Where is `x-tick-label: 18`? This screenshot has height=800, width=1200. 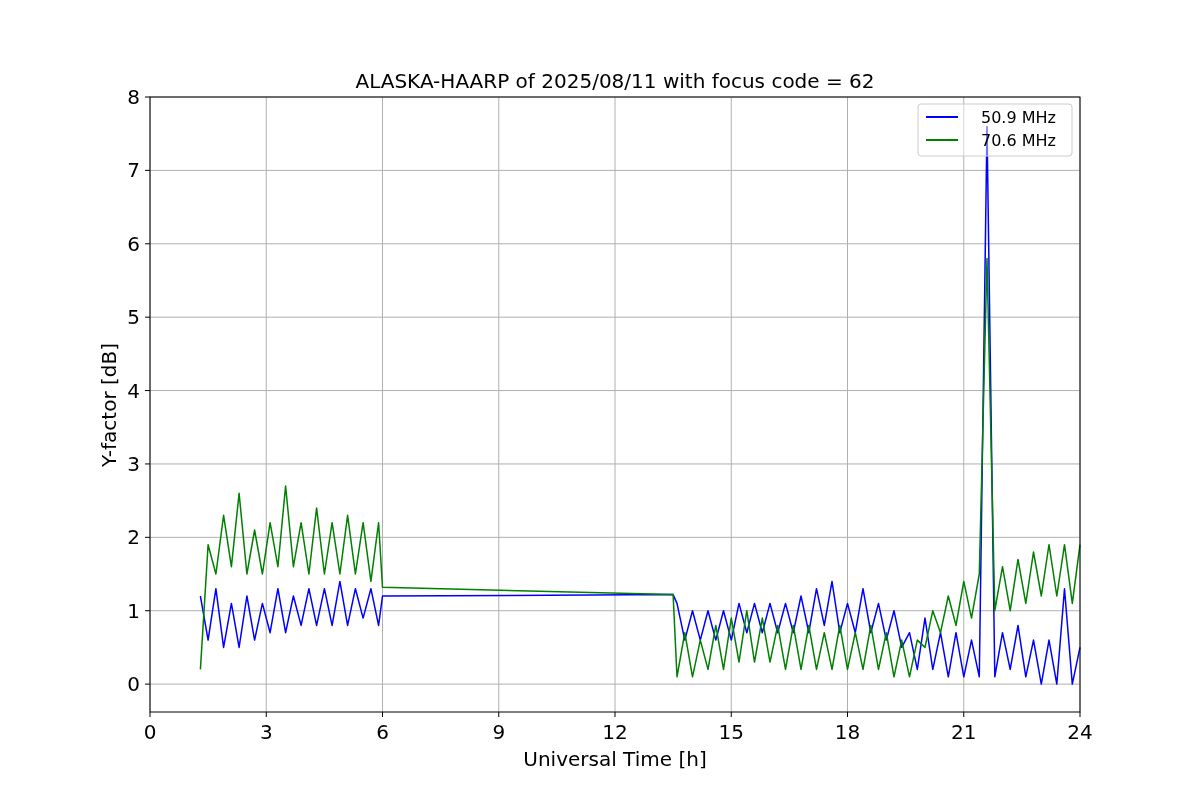 x-tick-label: 18 is located at coordinates (847, 732).